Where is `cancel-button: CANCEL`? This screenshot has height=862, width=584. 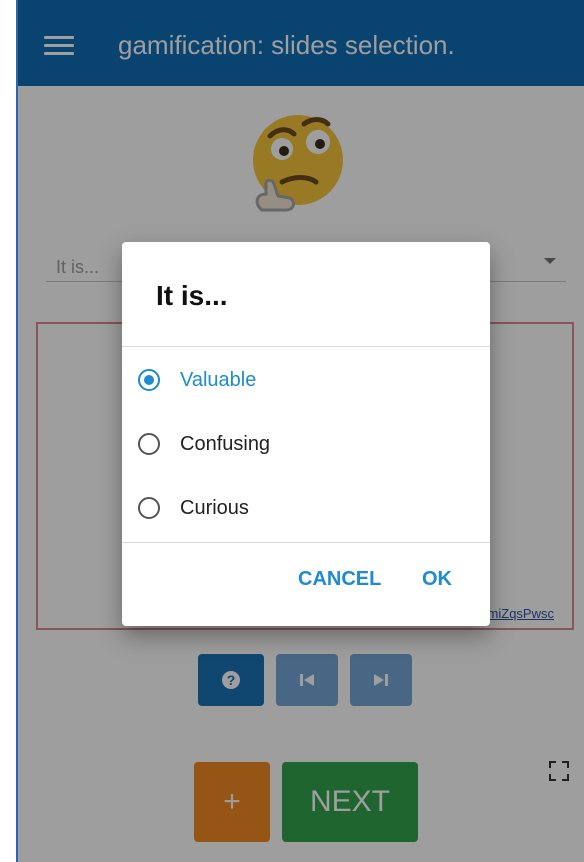 cancel-button: CANCEL is located at coordinates (339, 579).